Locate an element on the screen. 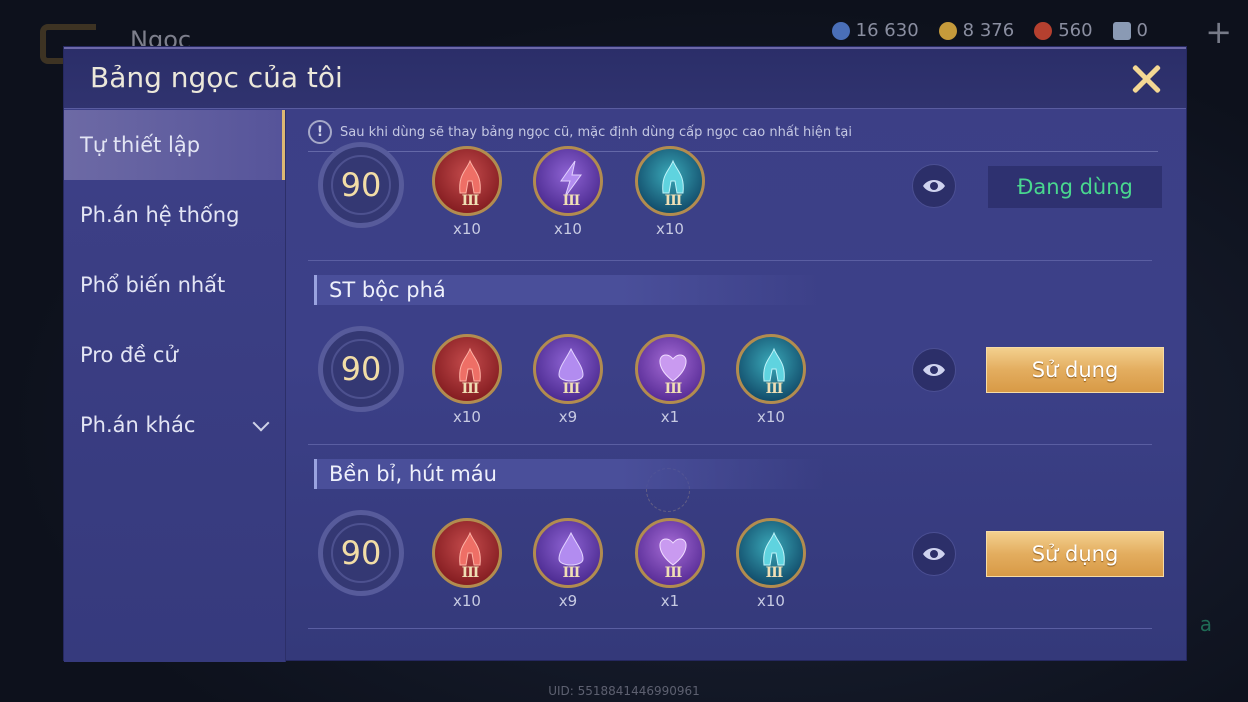 The width and height of the screenshot is (1248, 702). currency-bar: 16 630 8 376 560 0 is located at coordinates (989, 30).